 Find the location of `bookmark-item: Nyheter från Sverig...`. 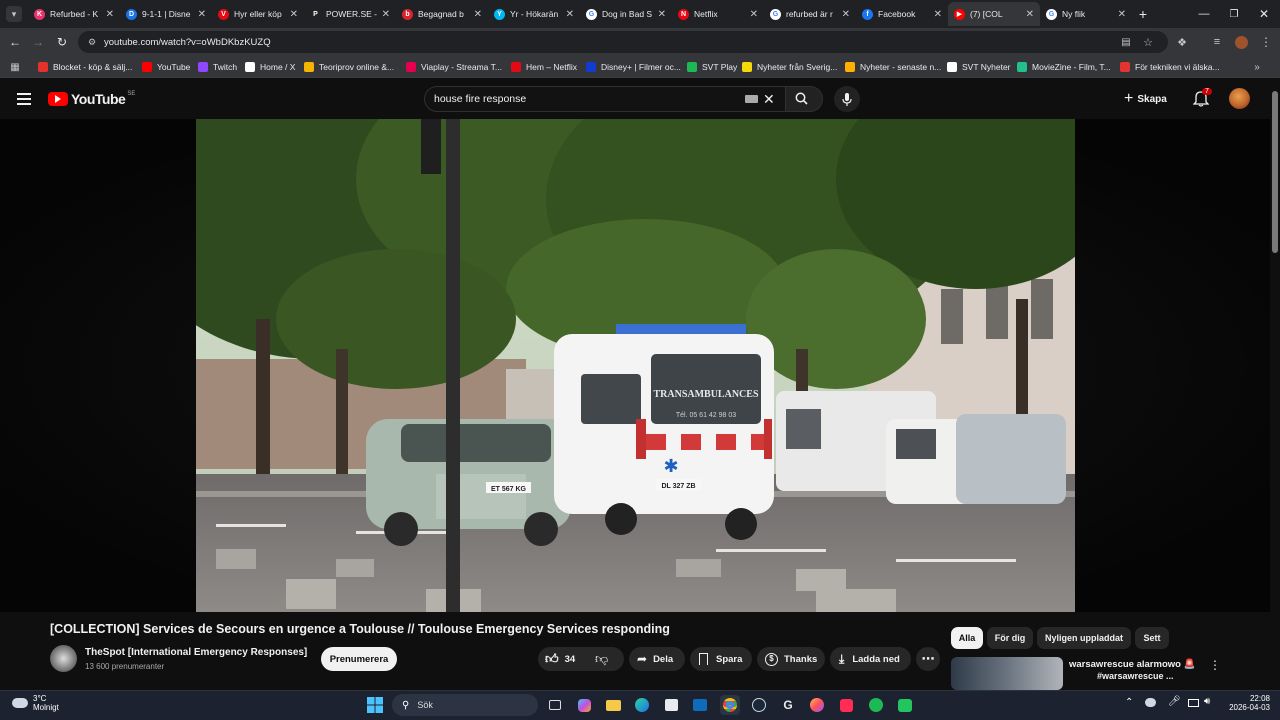

bookmark-item: Nyheter från Sverig... is located at coordinates (789, 67).